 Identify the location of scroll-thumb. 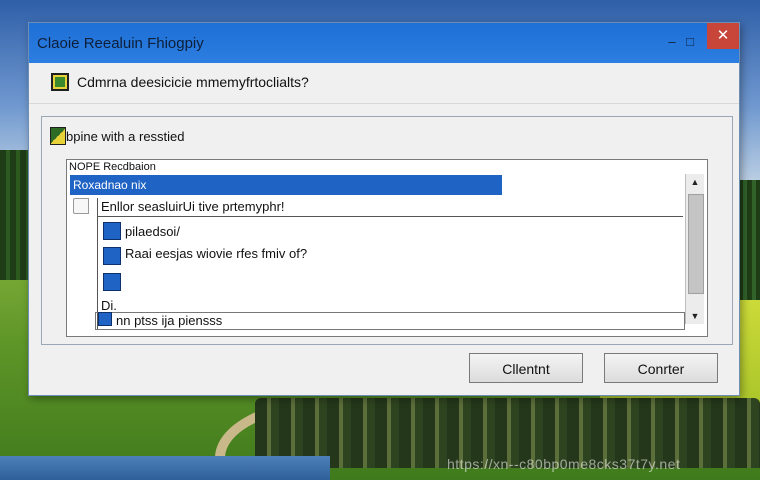
(696, 244).